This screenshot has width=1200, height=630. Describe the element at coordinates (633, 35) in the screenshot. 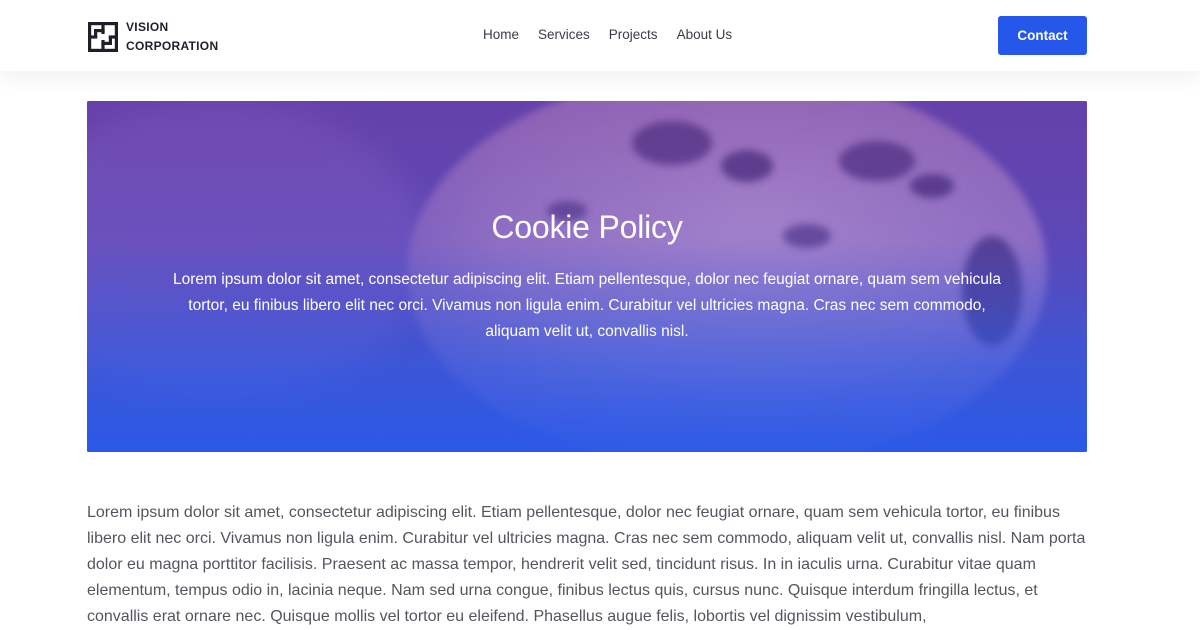

I see `nav-projects-link: Projects` at that location.